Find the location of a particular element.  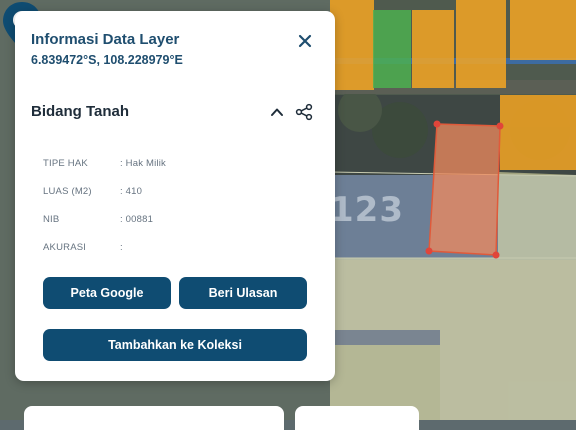

zoom-indicator is located at coordinates (357, 418).